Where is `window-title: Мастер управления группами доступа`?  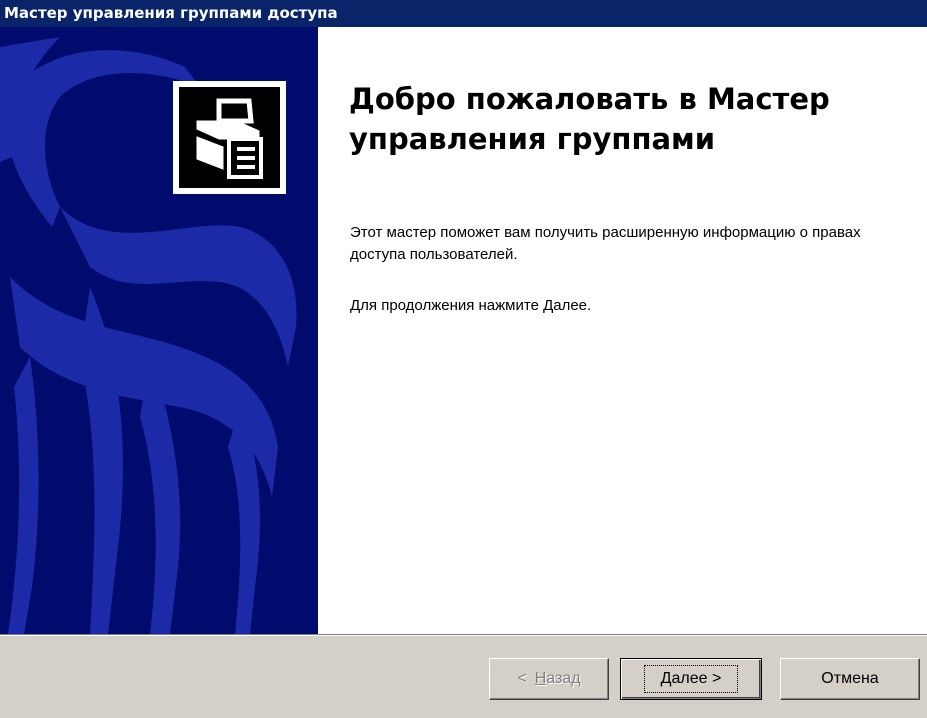 window-title: Мастер управления группами доступа is located at coordinates (171, 13).